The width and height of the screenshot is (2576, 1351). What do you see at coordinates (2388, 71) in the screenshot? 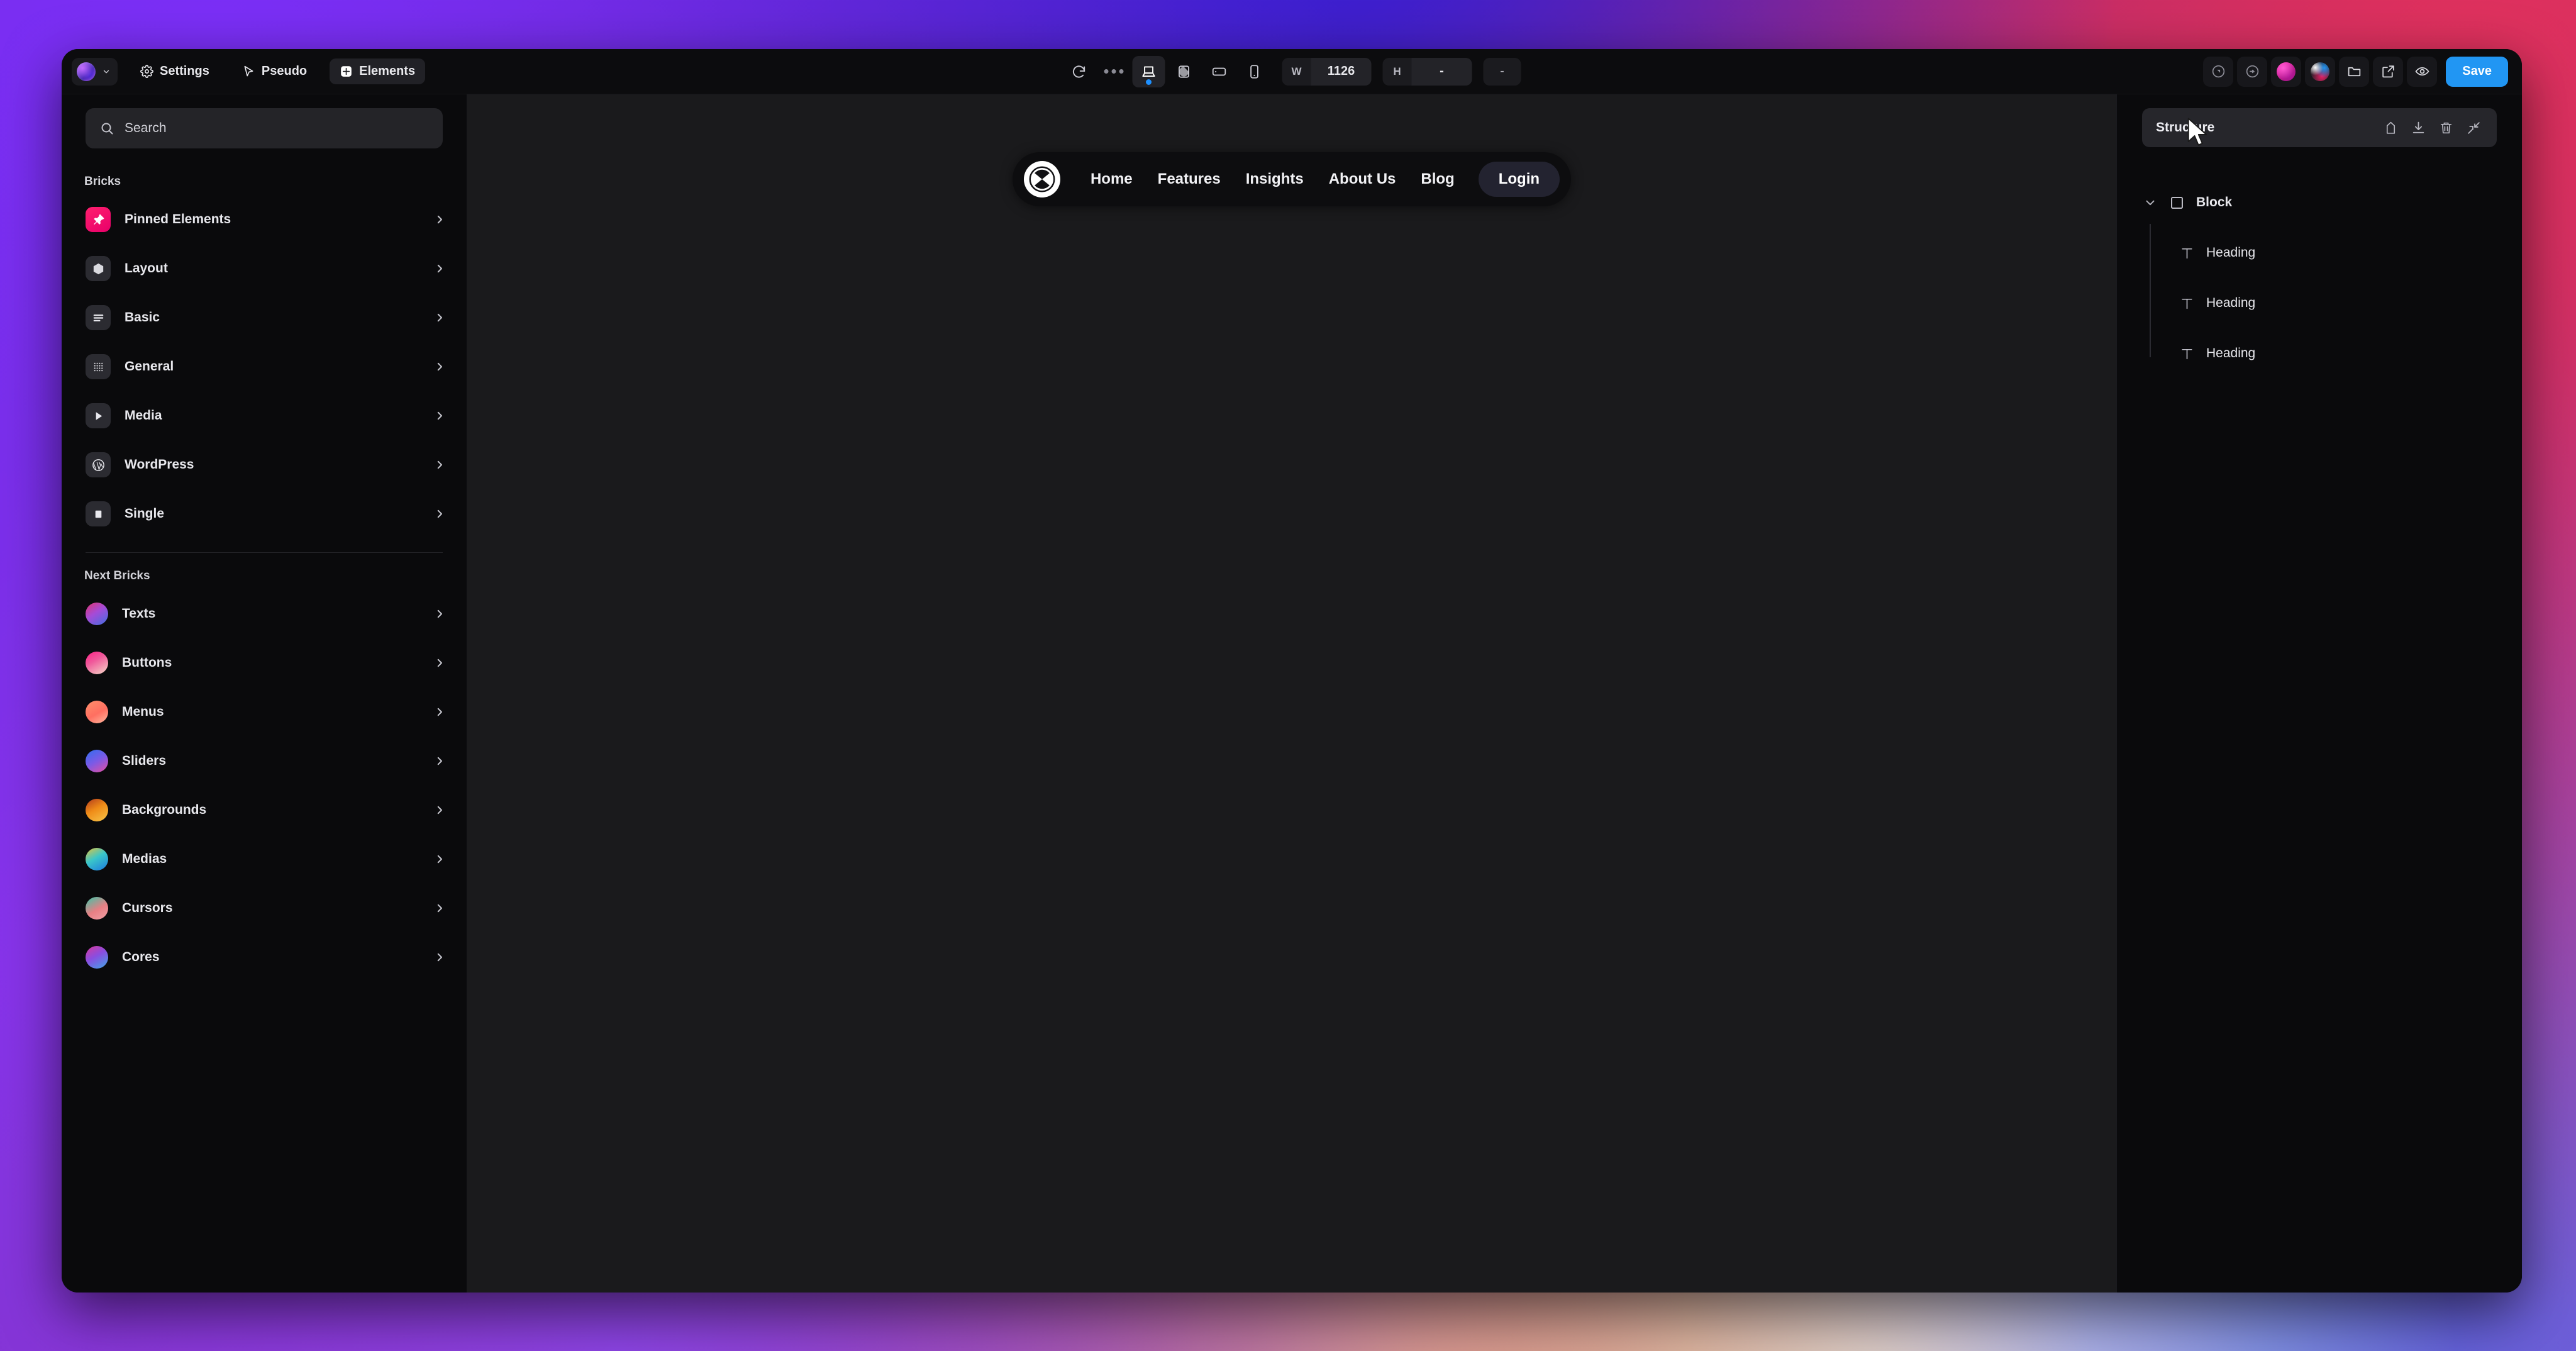
I see `external-link-button` at bounding box center [2388, 71].